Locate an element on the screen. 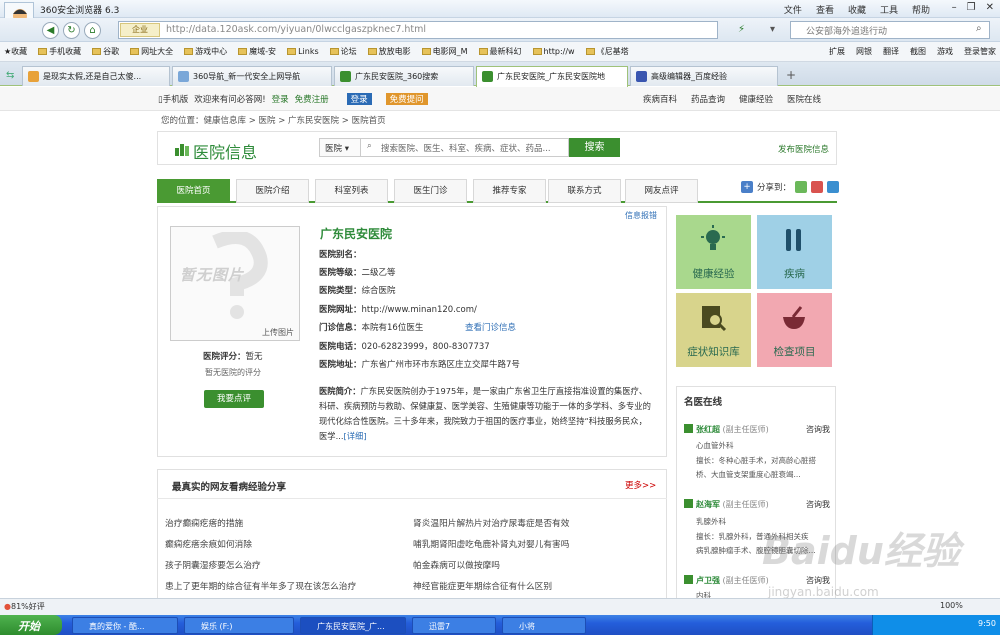 This screenshot has height=635, width=1000. share-weibo-icon is located at coordinates (817, 187).